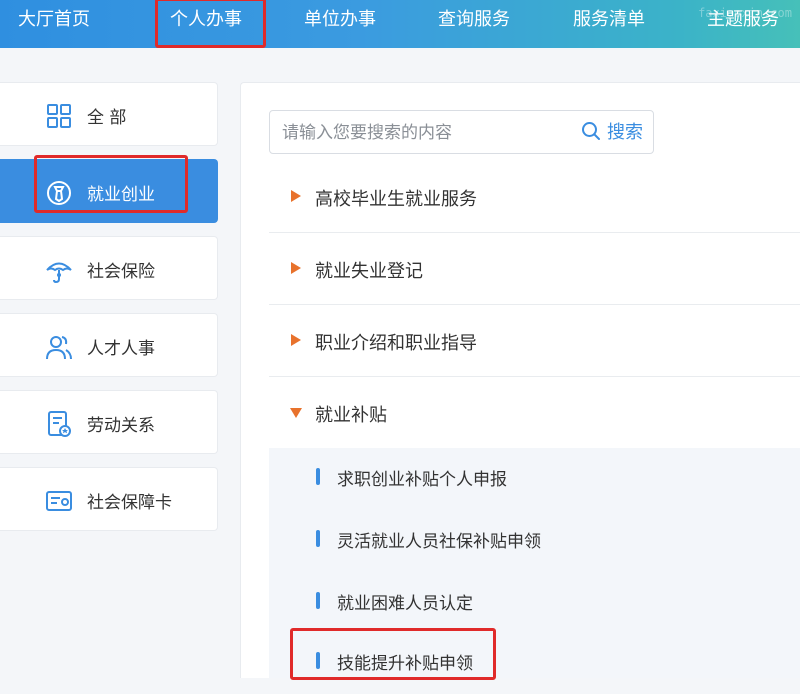  I want to click on sidebar-item-label: 全 部, so click(107, 118).